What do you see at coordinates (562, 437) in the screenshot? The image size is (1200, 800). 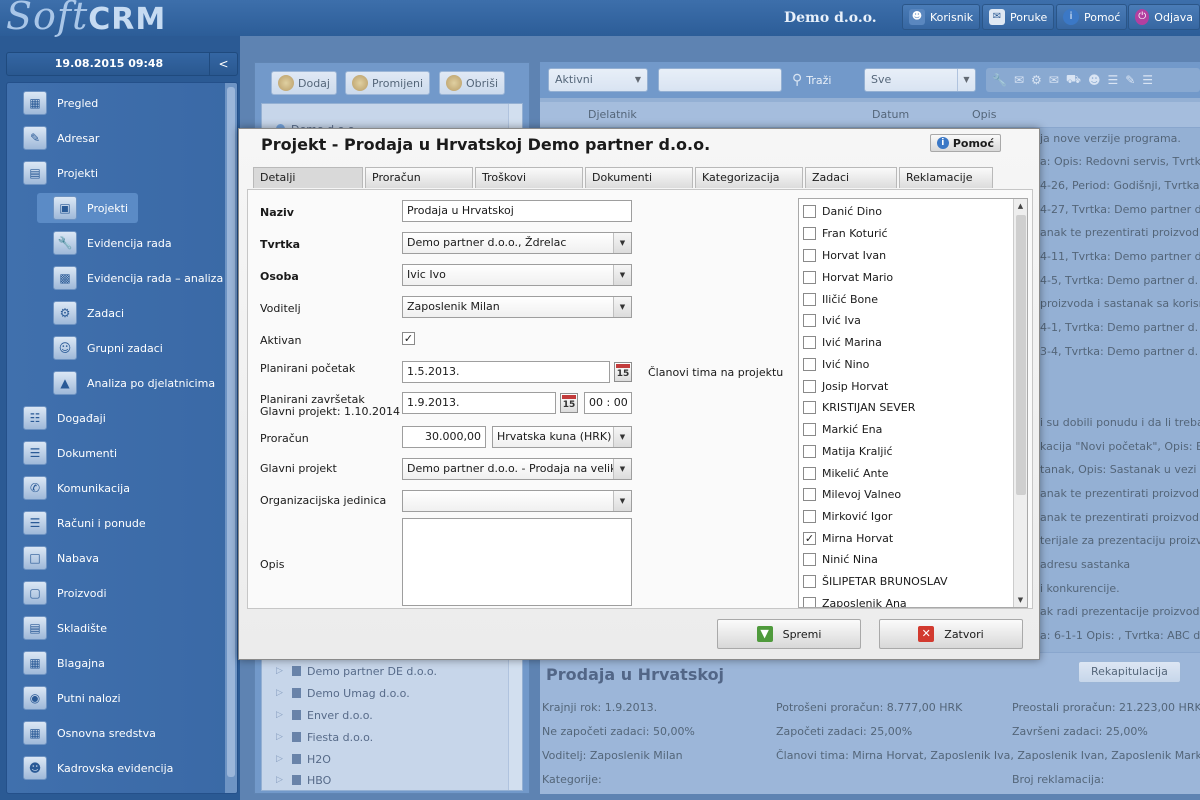 I see `currency-select: Hrvatska kuna (HRK) ▼` at bounding box center [562, 437].